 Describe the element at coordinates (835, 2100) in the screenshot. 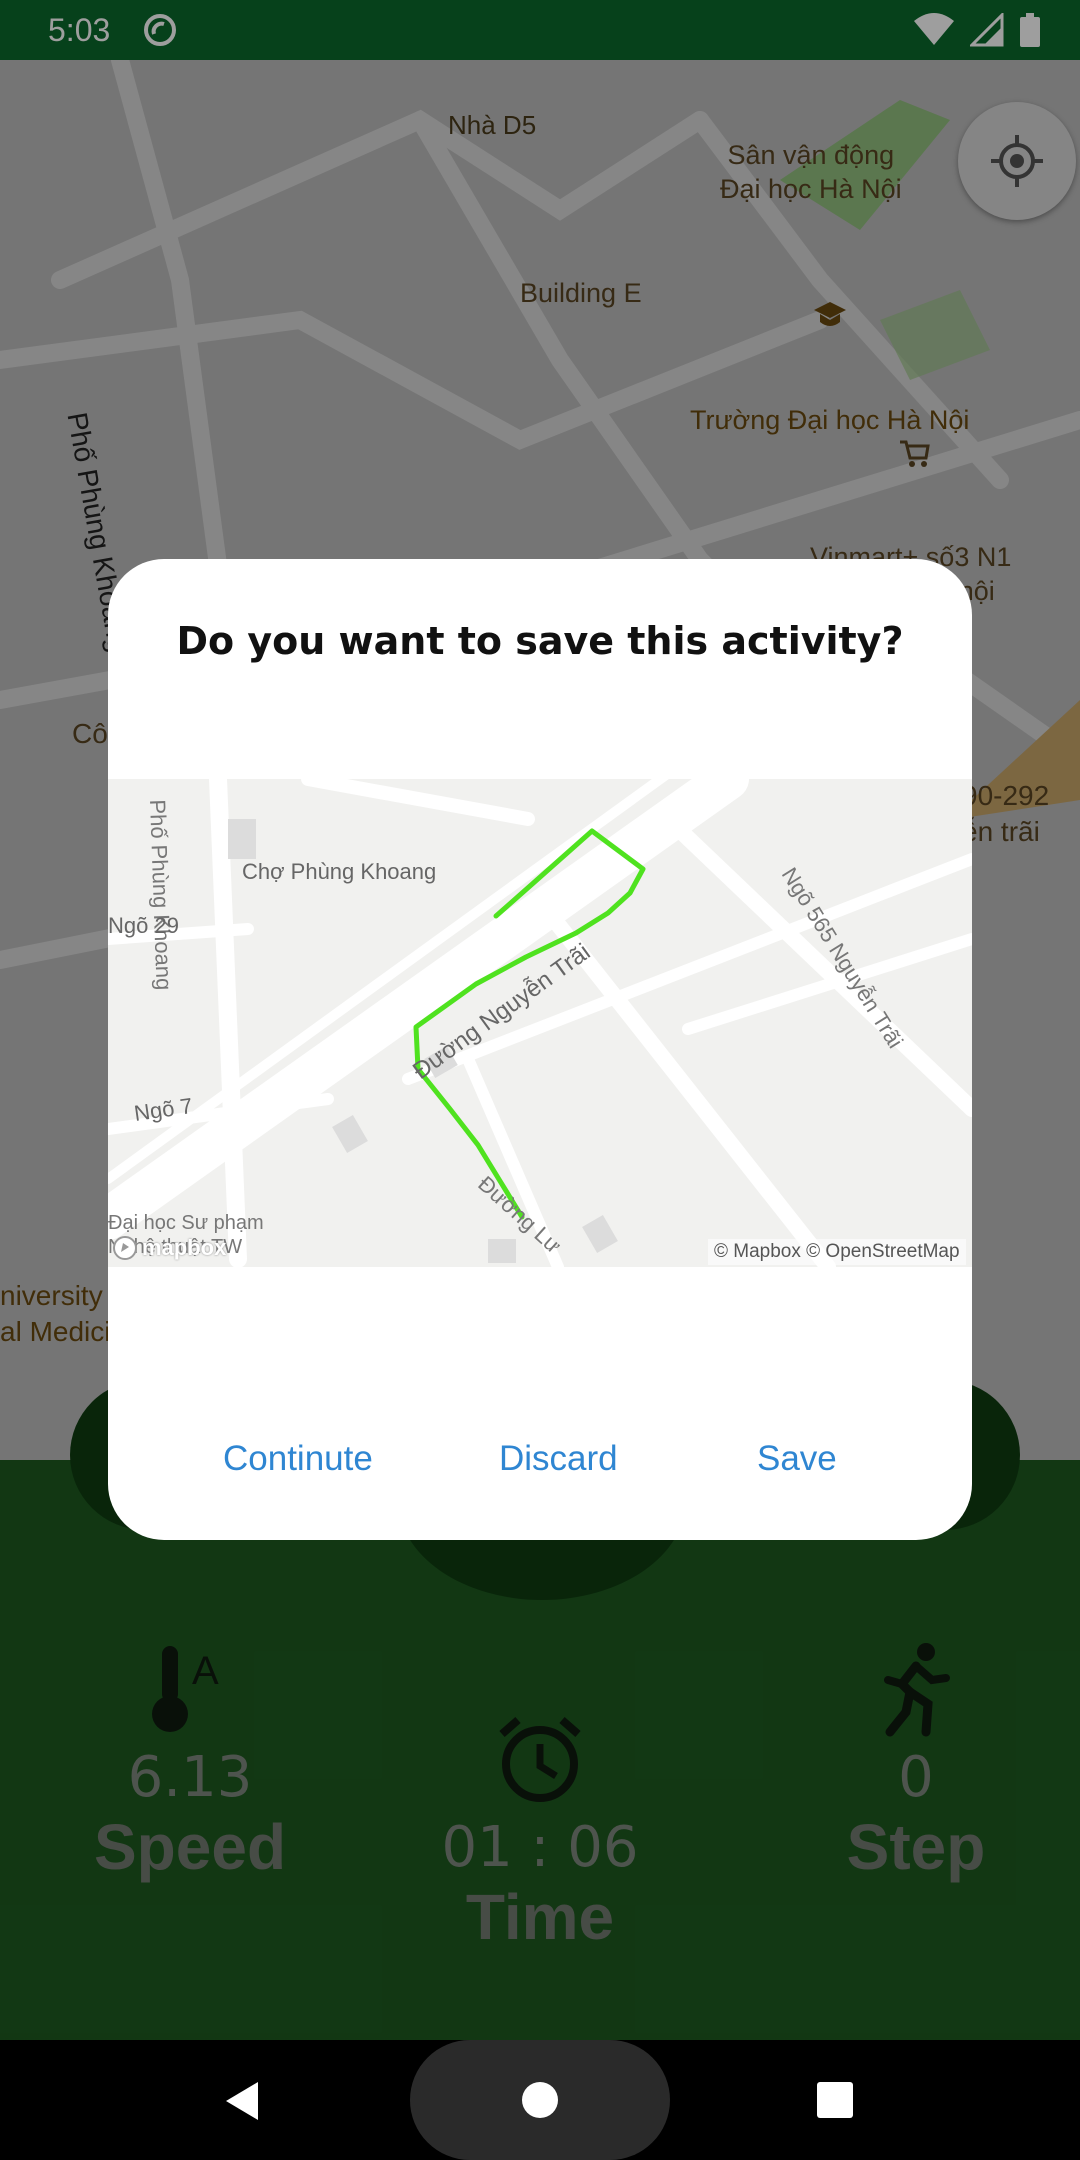

I see `recents-icon` at that location.